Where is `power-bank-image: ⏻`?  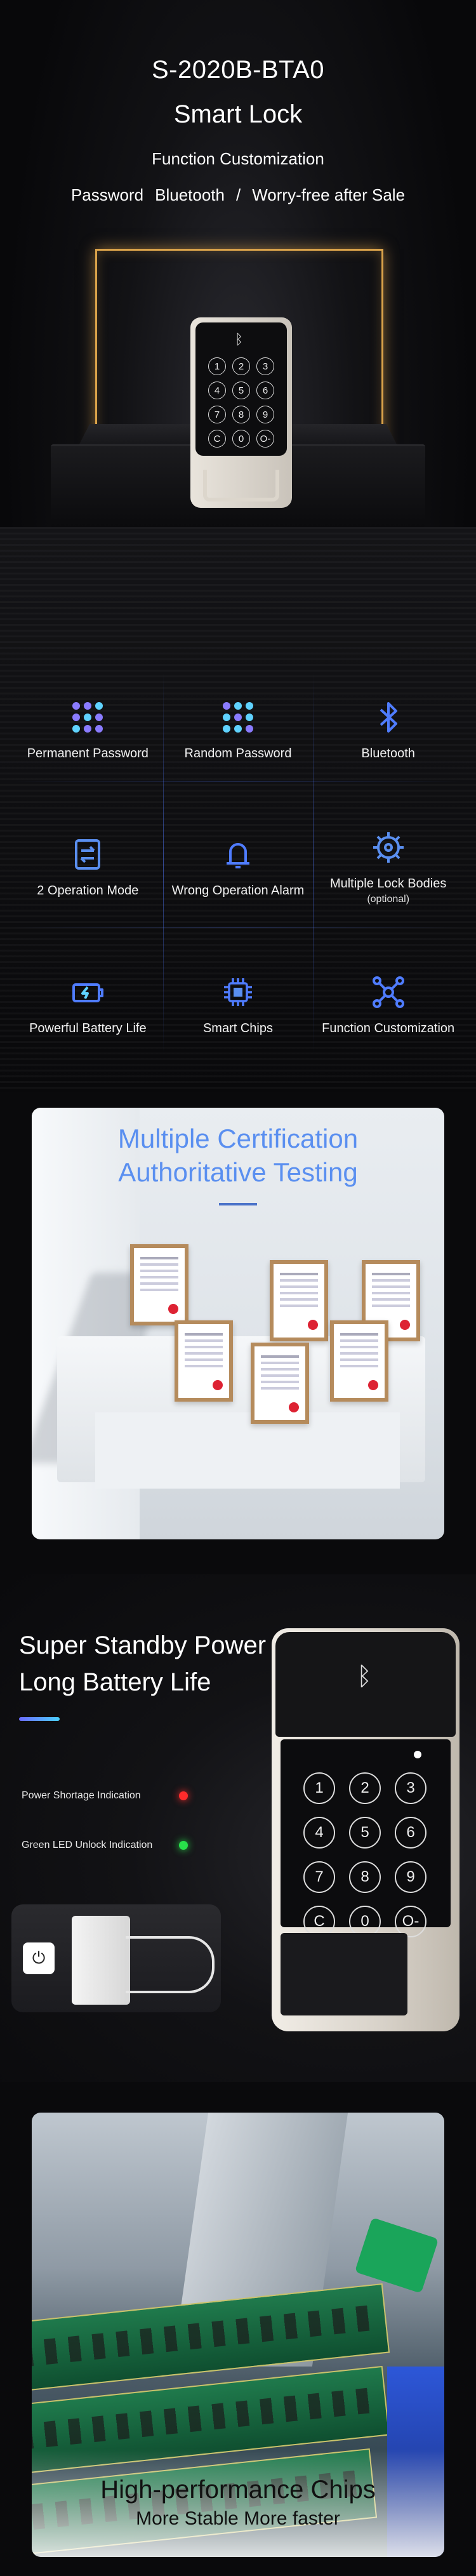 power-bank-image: ⏻ is located at coordinates (116, 1958).